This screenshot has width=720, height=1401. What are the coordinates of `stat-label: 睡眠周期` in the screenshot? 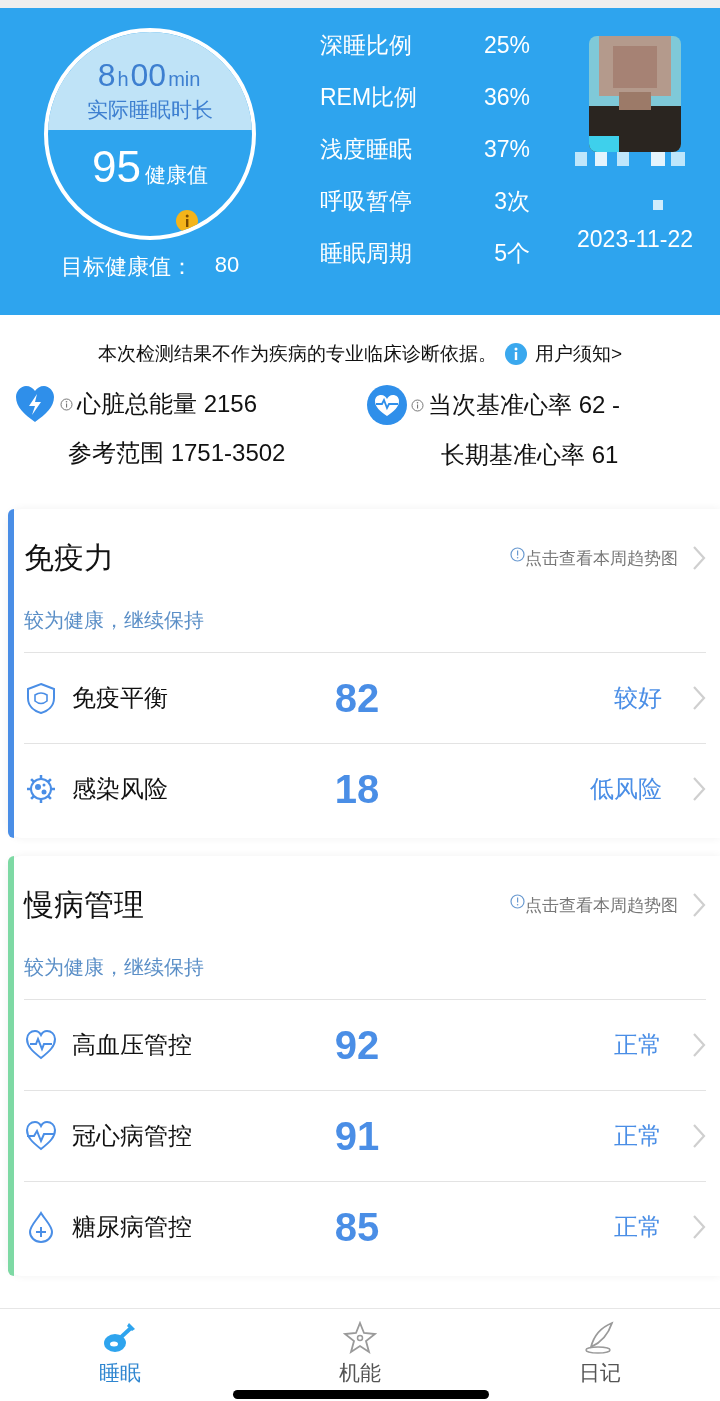 It's located at (366, 253).